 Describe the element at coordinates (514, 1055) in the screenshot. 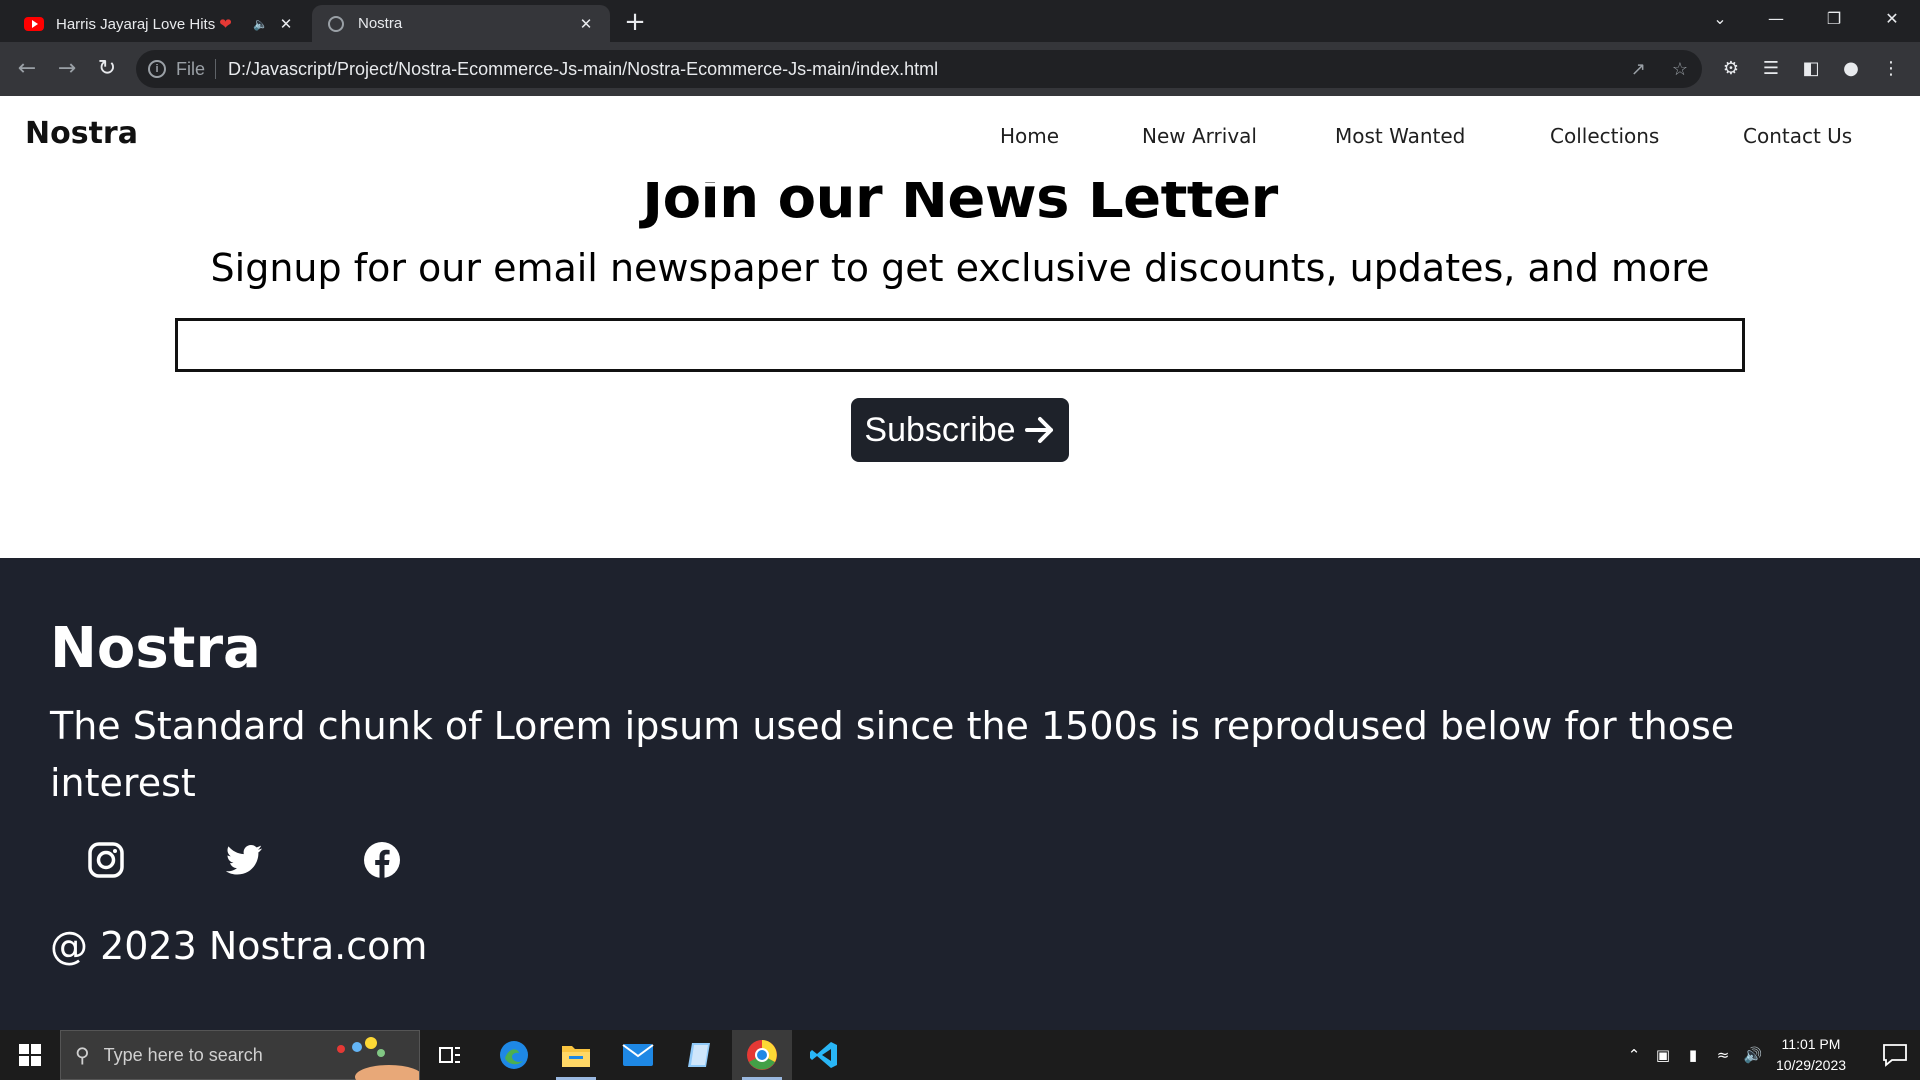

I see `edge-browser-icon` at that location.